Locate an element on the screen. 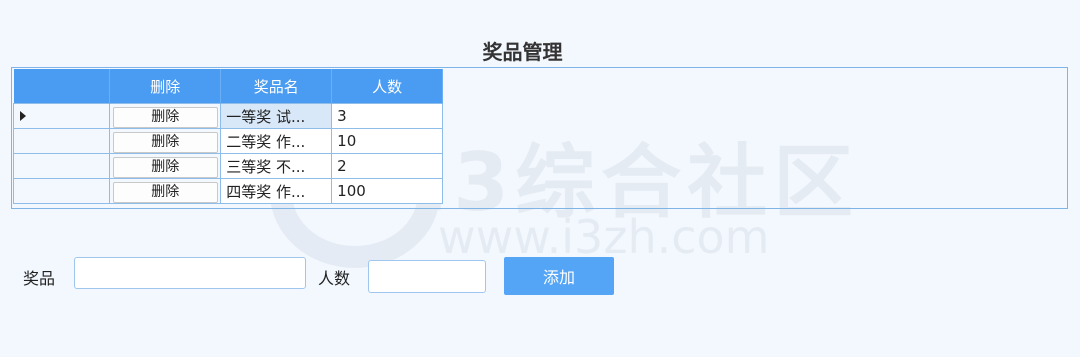  table-row: 删除 四等奖 作... 100 is located at coordinates (227, 191).